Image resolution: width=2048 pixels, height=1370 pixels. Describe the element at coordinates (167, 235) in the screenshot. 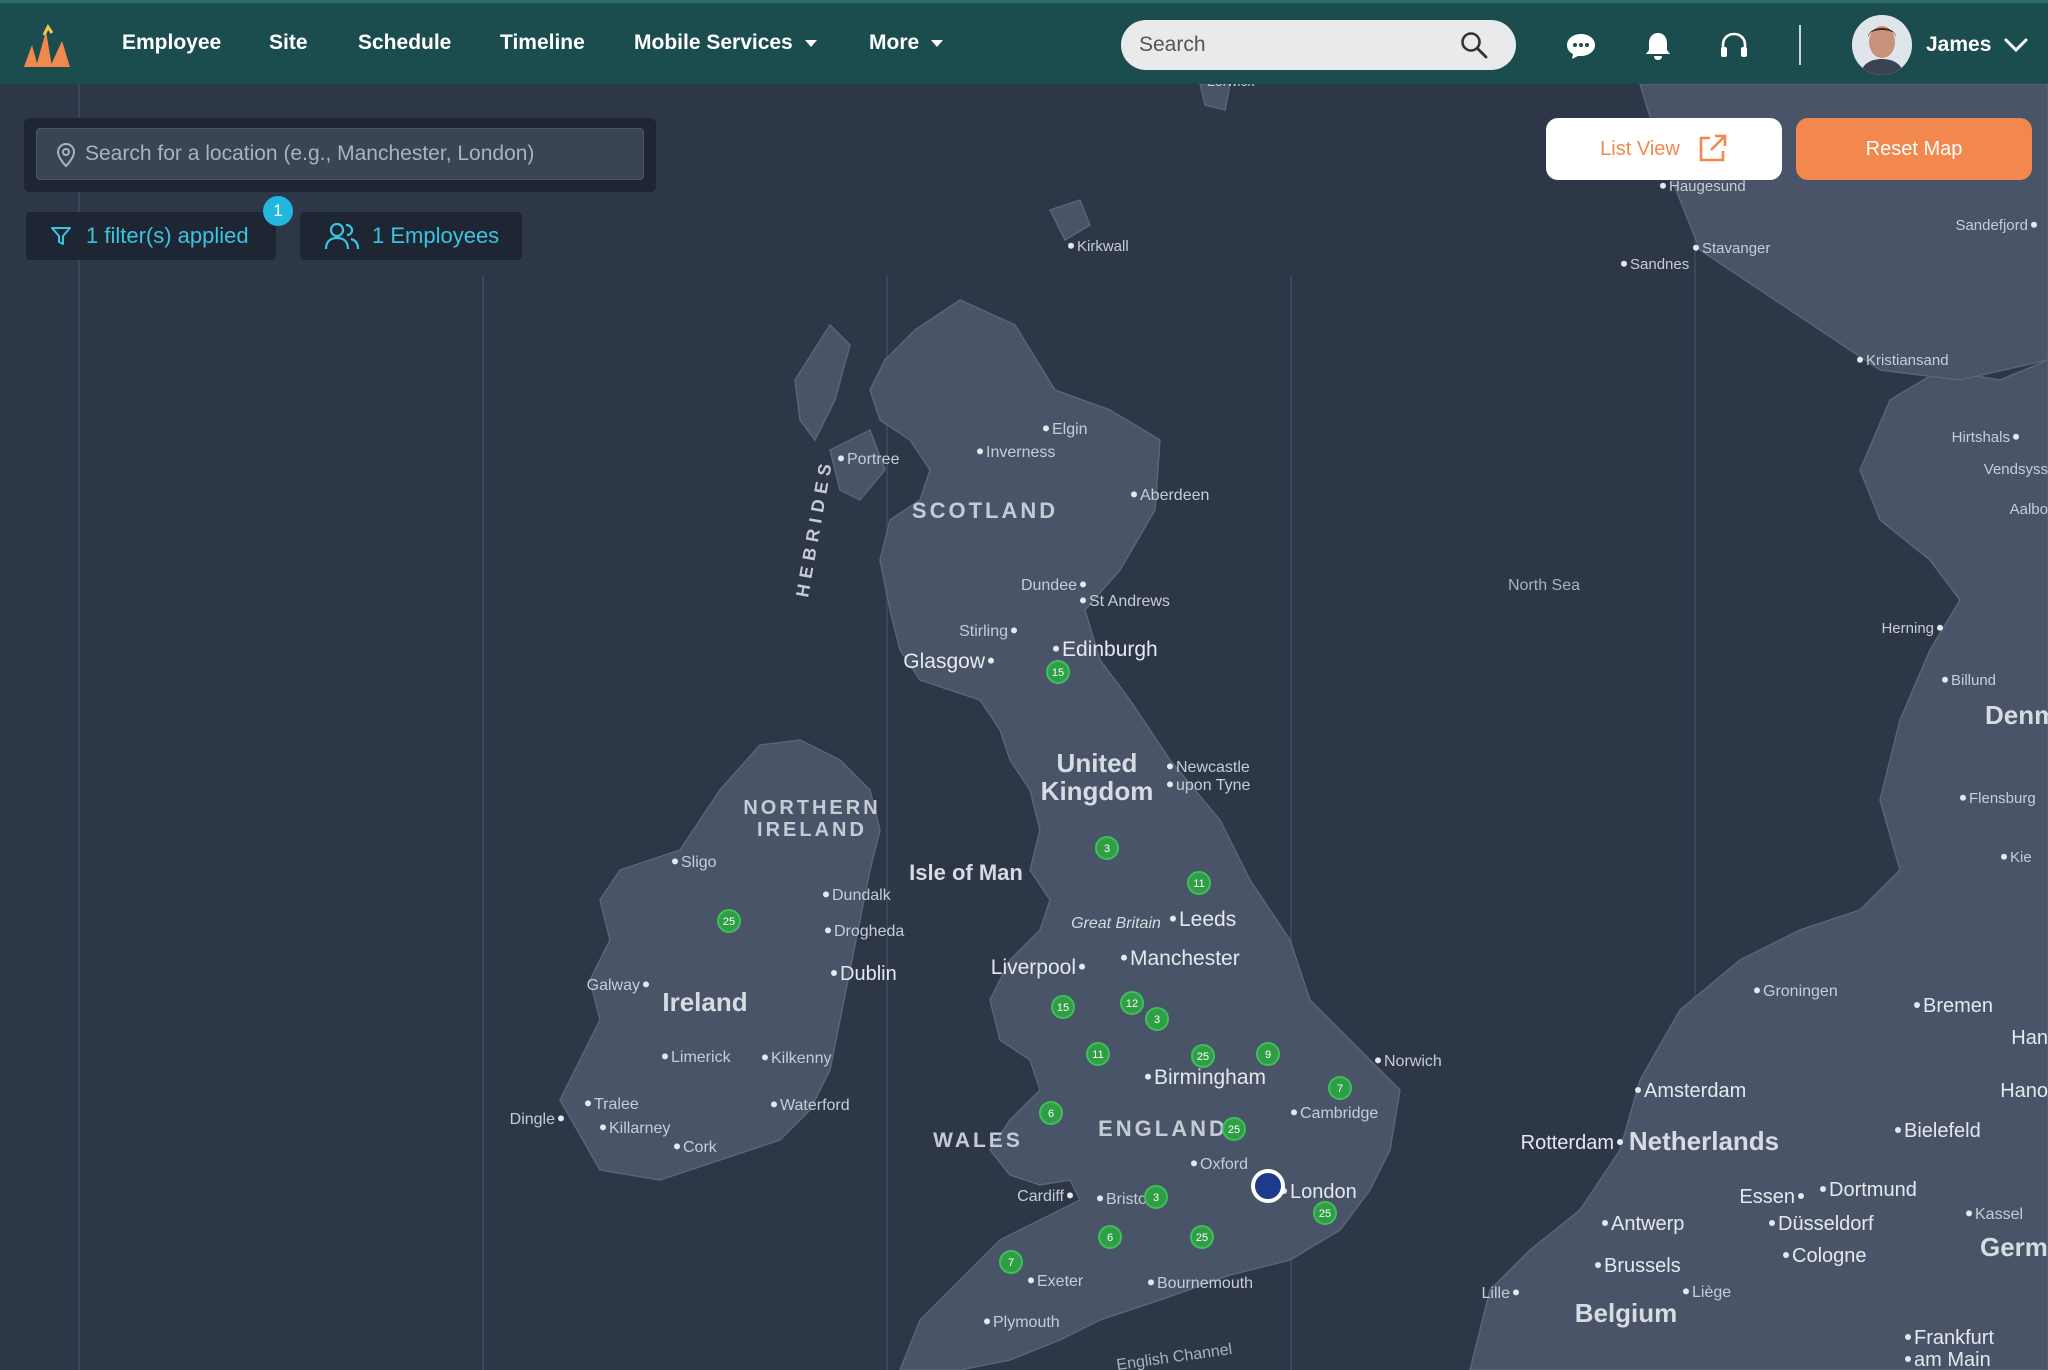

I see `filters-applied-label: 1 filter(s) applied` at that location.